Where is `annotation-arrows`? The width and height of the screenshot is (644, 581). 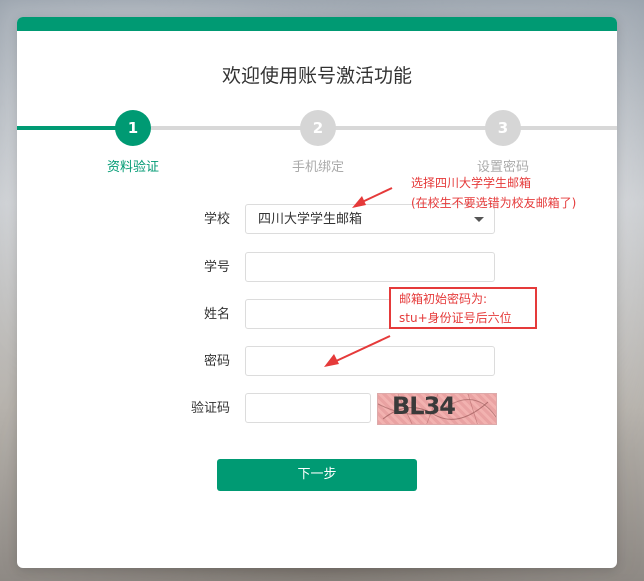 annotation-arrows is located at coordinates (358, 277).